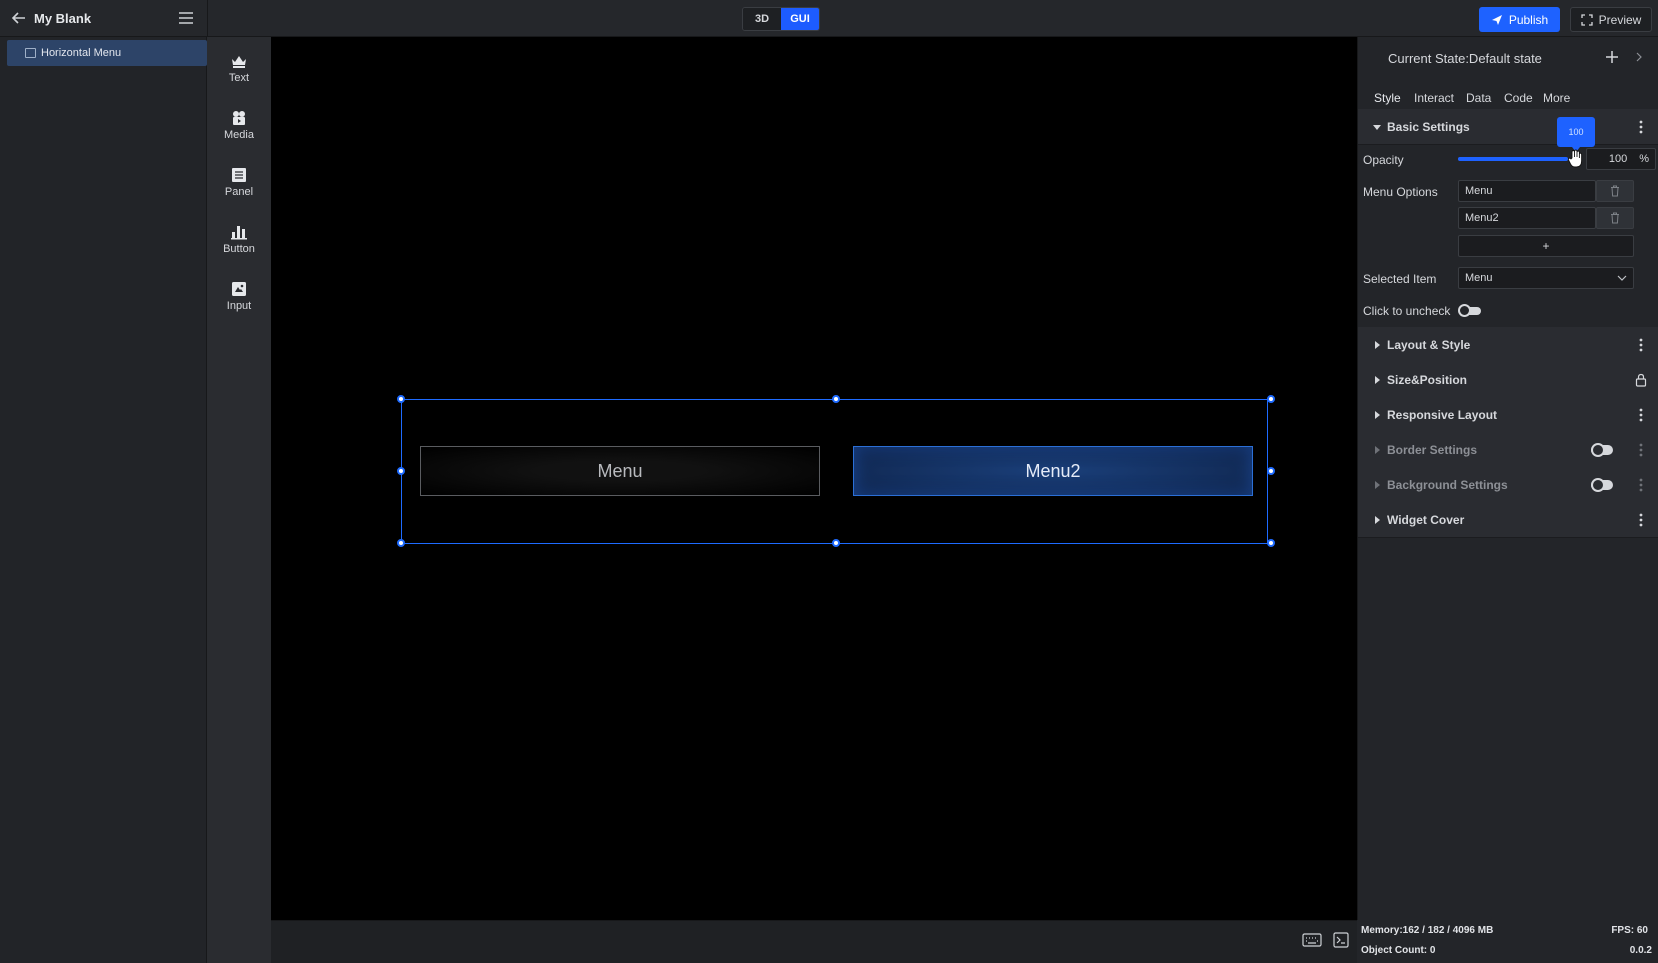  I want to click on menu-item-menu2: Menu2, so click(1053, 471).